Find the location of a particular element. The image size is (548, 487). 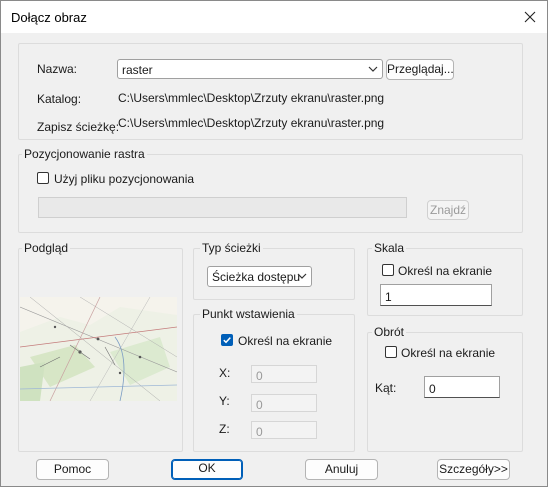

map-preview-icon is located at coordinates (98, 349).